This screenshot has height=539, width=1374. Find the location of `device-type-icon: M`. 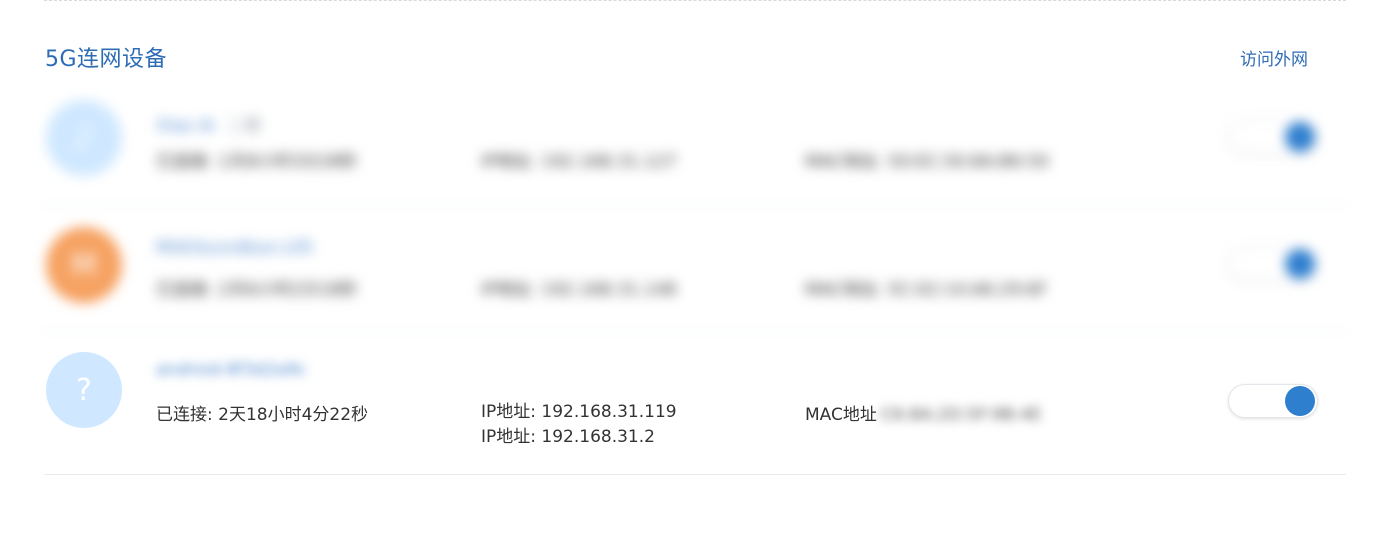

device-type-icon: M is located at coordinates (84, 265).